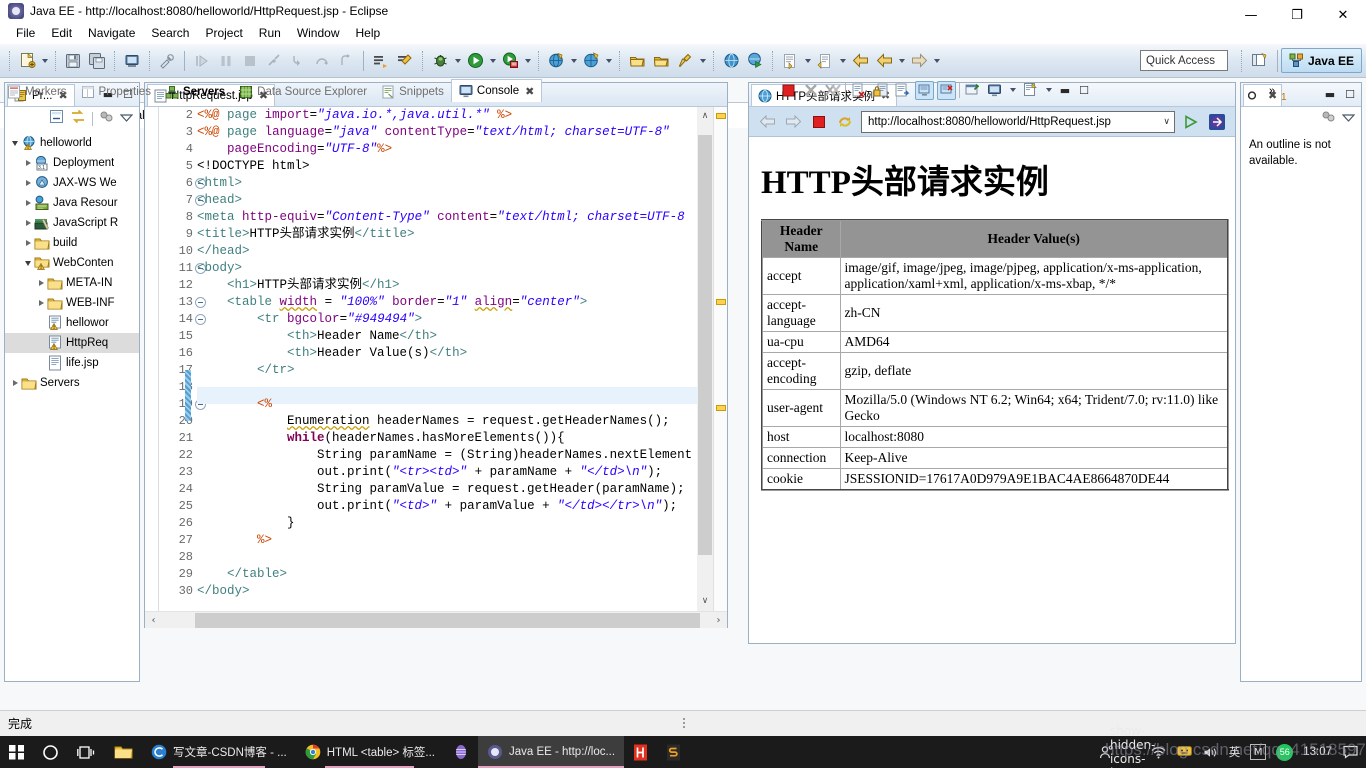 The width and height of the screenshot is (1366, 768). What do you see at coordinates (637, 61) in the screenshot?
I see `open-type-icon` at bounding box center [637, 61].